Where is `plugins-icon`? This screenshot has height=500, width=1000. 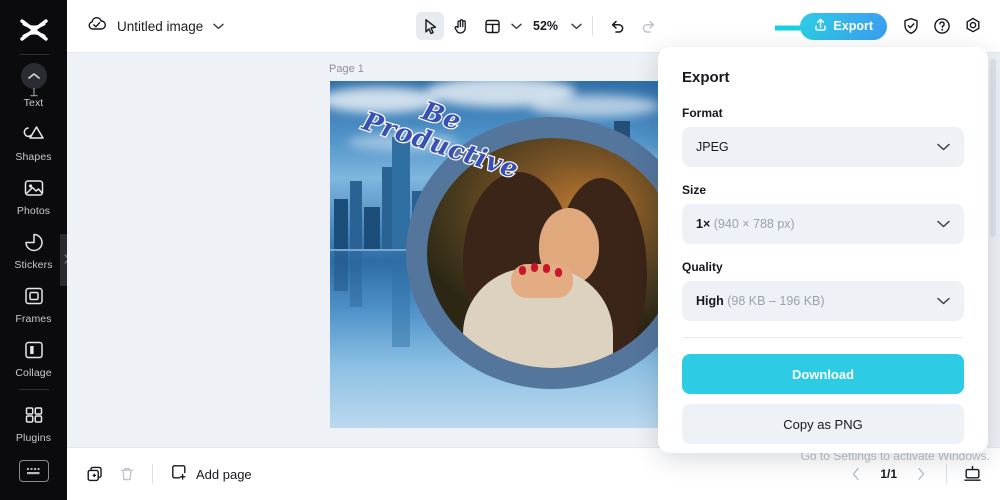
plugins-icon is located at coordinates (34, 415).